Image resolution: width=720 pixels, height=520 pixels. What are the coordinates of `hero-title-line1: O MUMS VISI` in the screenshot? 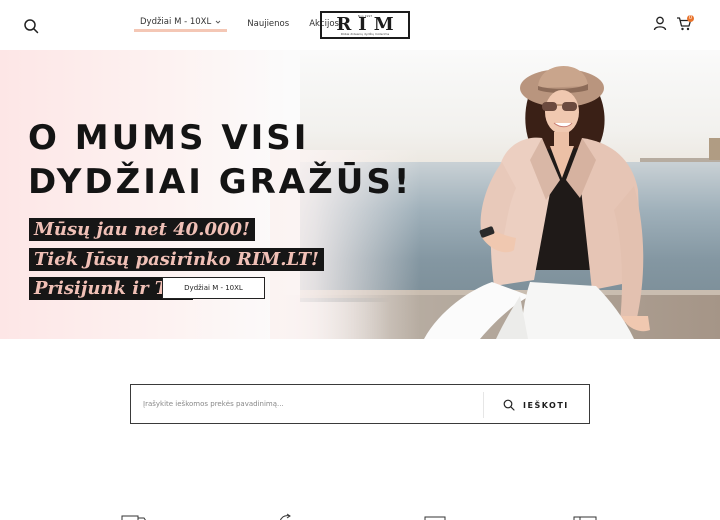 It's located at (169, 138).